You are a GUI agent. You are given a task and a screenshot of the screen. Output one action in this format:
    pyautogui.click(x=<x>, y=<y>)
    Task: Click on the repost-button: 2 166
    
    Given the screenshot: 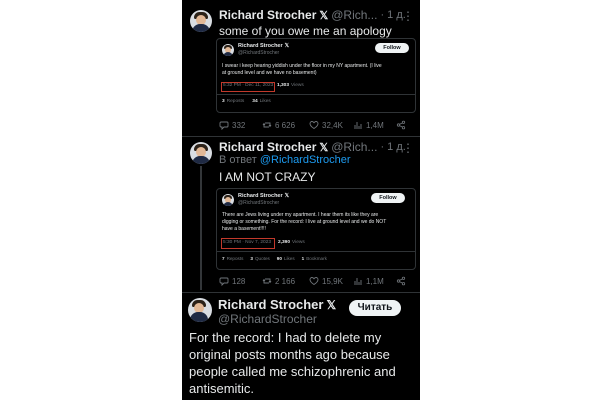 What is the action you would take?
    pyautogui.click(x=278, y=281)
    